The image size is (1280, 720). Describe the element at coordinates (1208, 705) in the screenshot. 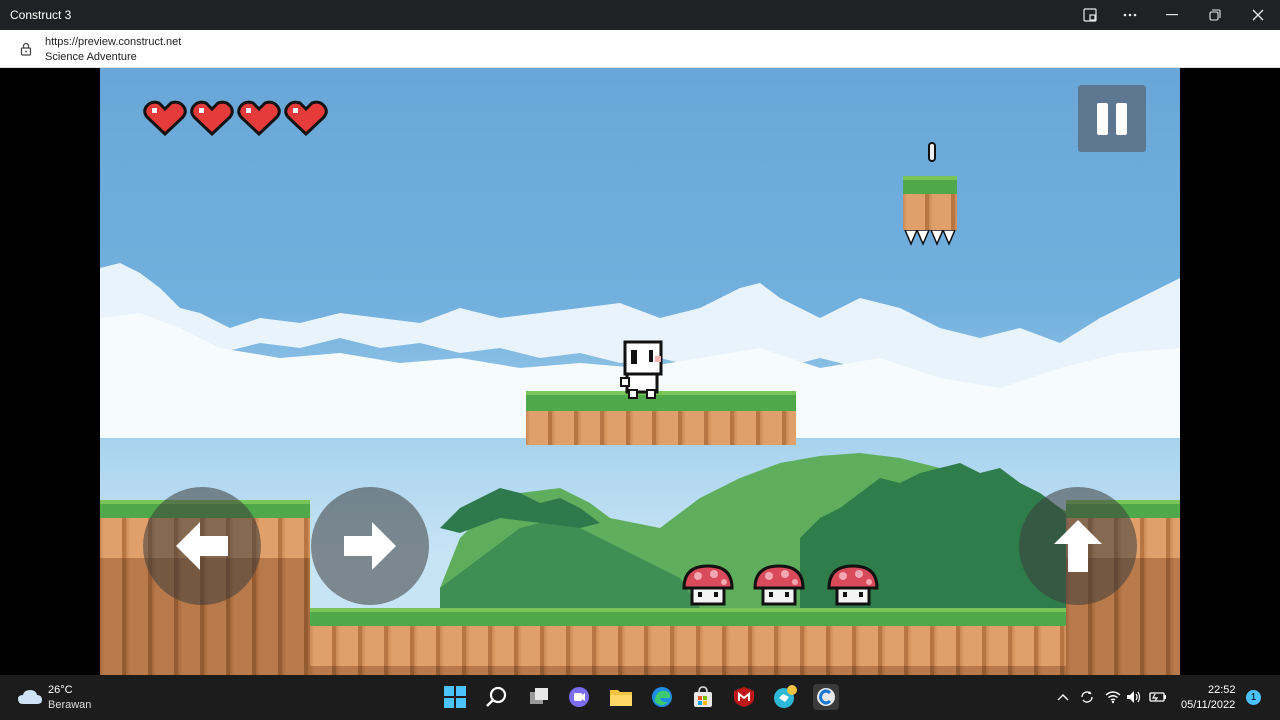

I see `clock-date: 05/11/2022` at that location.